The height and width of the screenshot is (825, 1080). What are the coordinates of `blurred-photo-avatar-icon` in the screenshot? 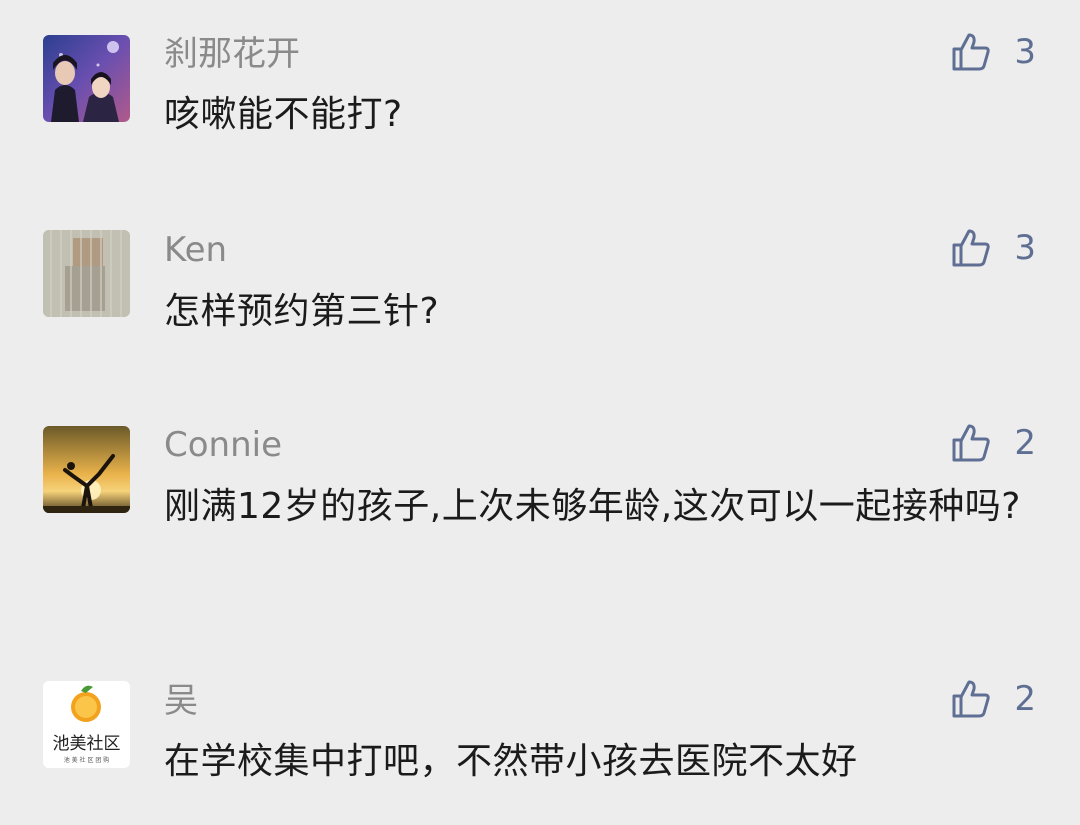 It's located at (86, 273).